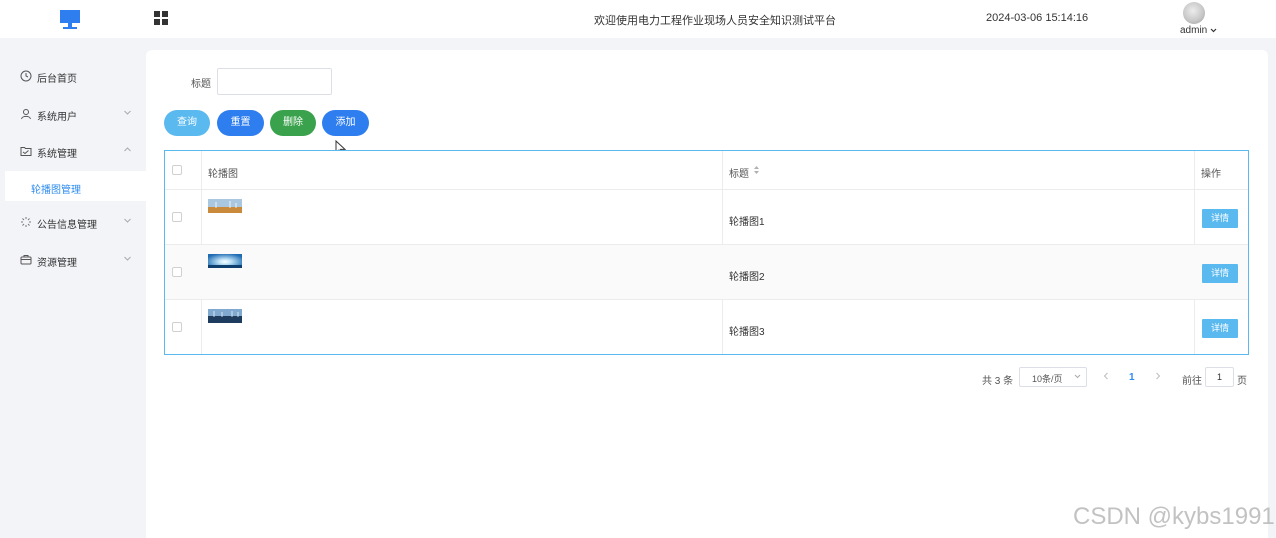  I want to click on sidebar-item-resource-management: 资源管理, so click(73, 260).